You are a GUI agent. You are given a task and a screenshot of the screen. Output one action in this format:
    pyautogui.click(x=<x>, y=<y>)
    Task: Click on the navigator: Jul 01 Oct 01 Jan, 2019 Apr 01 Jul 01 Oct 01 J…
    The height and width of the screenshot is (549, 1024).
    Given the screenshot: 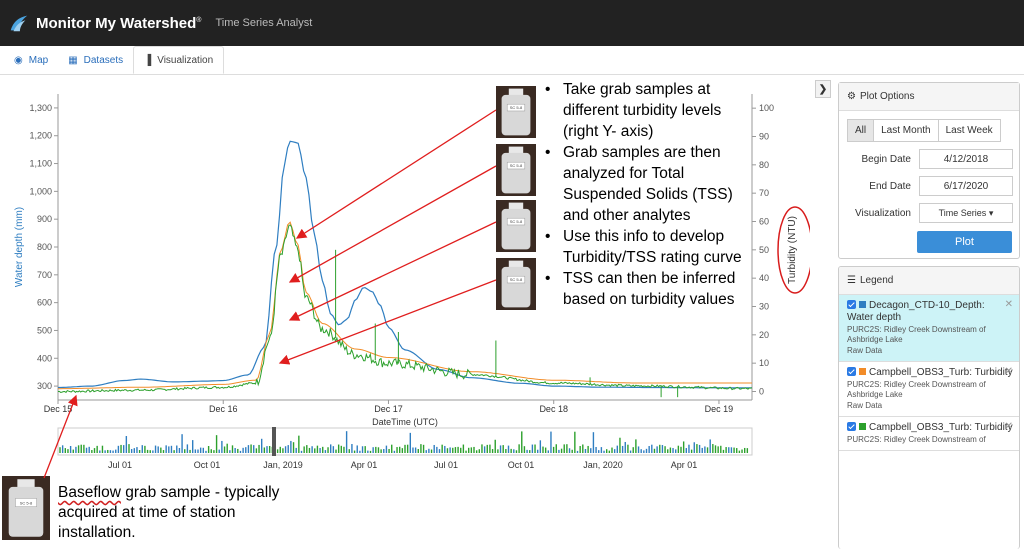 What is the action you would take?
    pyautogui.click(x=405, y=448)
    